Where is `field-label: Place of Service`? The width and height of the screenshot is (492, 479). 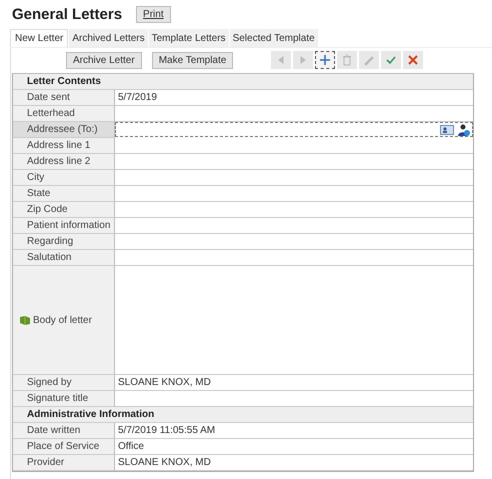
field-label: Place of Service is located at coordinates (64, 447).